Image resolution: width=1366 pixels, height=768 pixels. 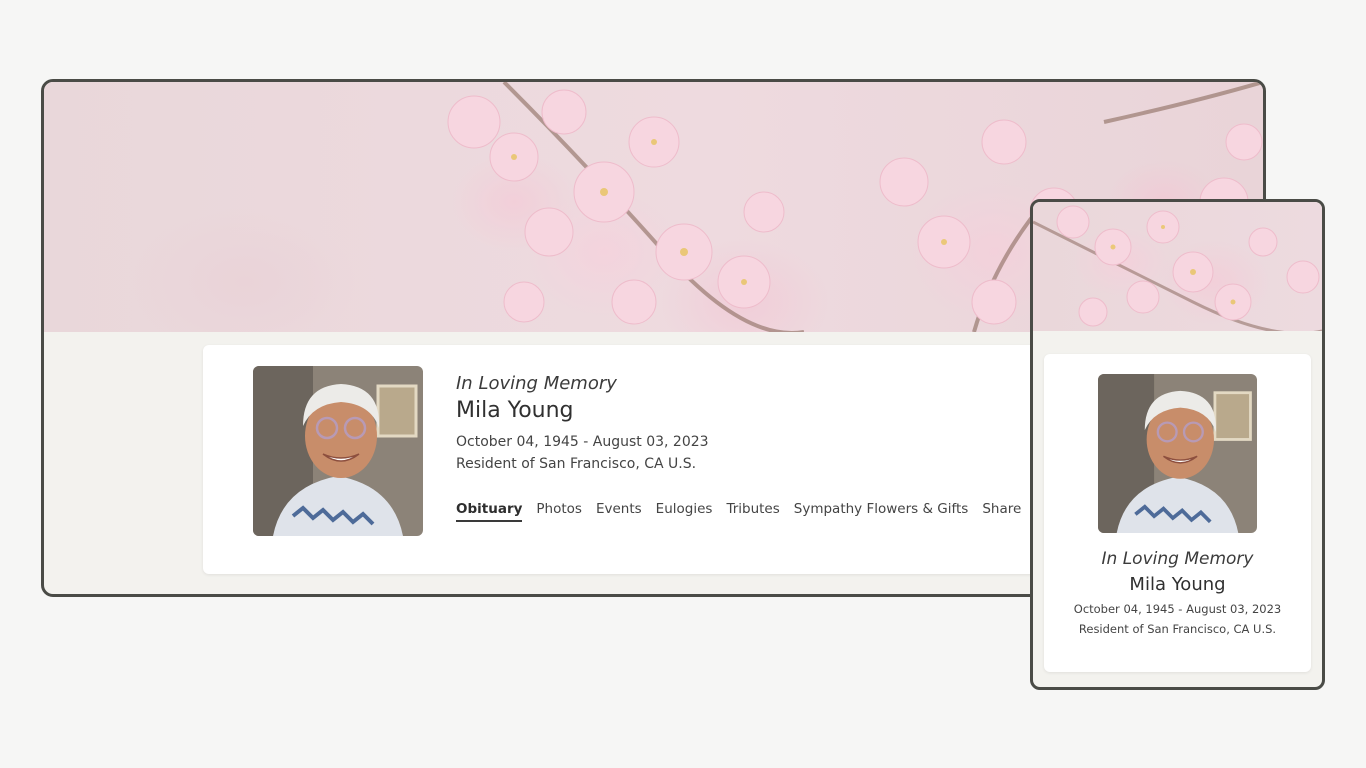 I want to click on mobile-portrait-photo, so click(x=1177, y=453).